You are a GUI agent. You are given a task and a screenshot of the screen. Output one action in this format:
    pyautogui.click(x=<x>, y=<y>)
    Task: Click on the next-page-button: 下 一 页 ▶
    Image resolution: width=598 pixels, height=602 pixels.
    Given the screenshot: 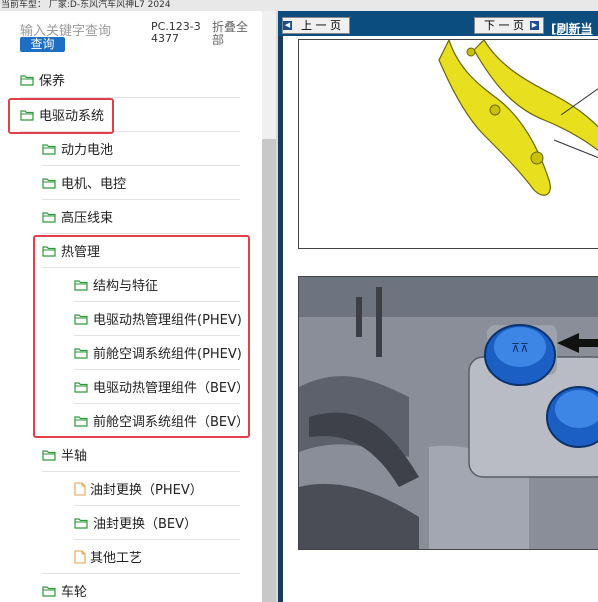 What is the action you would take?
    pyautogui.click(x=509, y=25)
    